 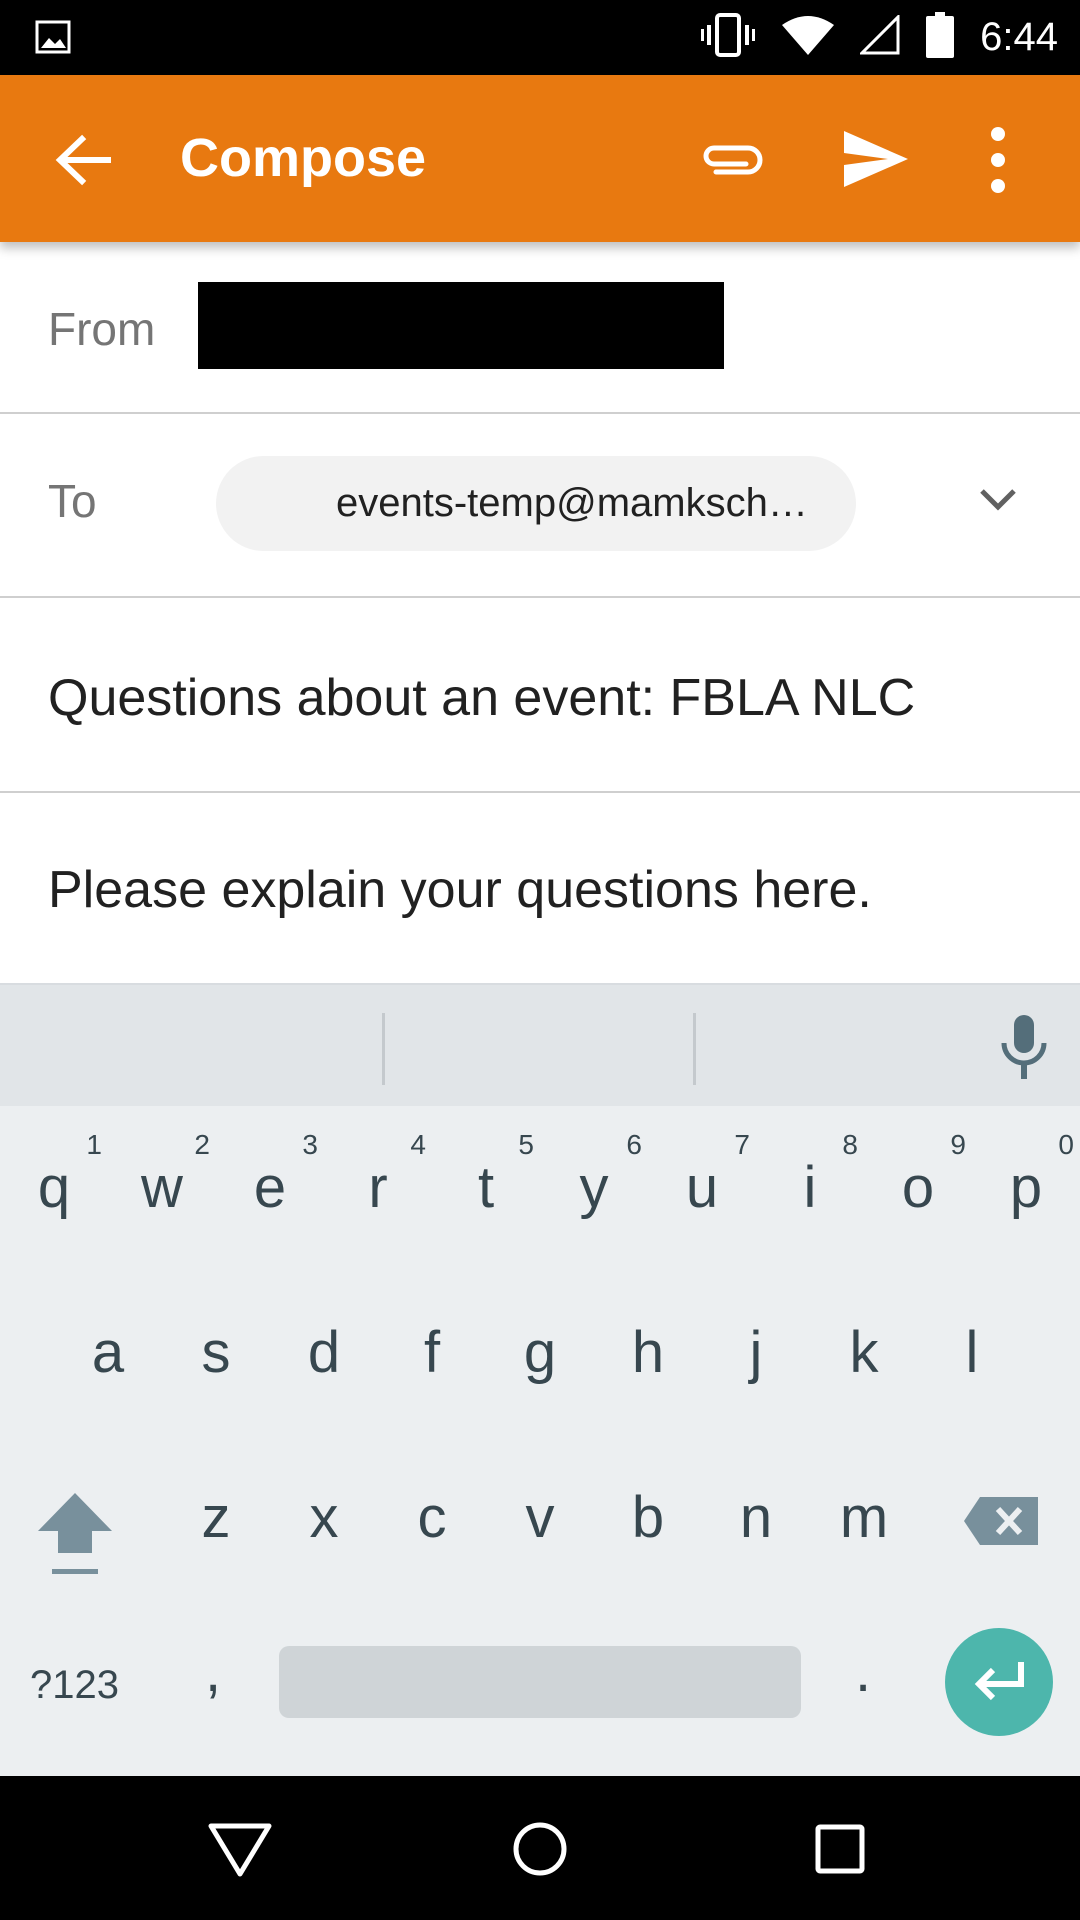 What do you see at coordinates (728, 37) in the screenshot?
I see `vibrate-icon` at bounding box center [728, 37].